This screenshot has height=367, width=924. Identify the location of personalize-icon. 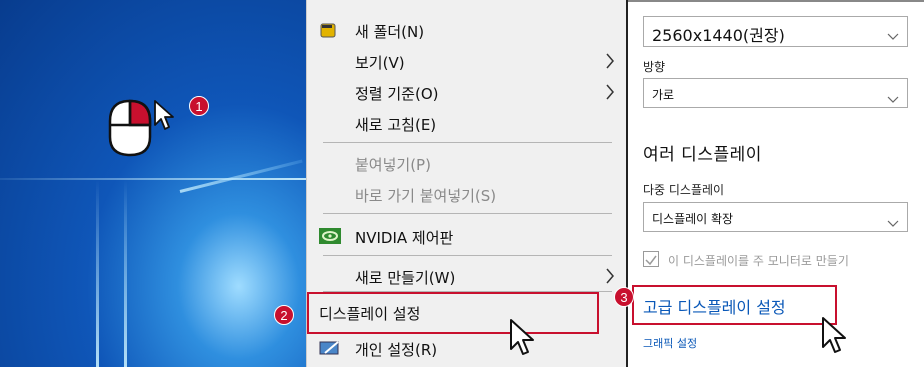
(329, 348).